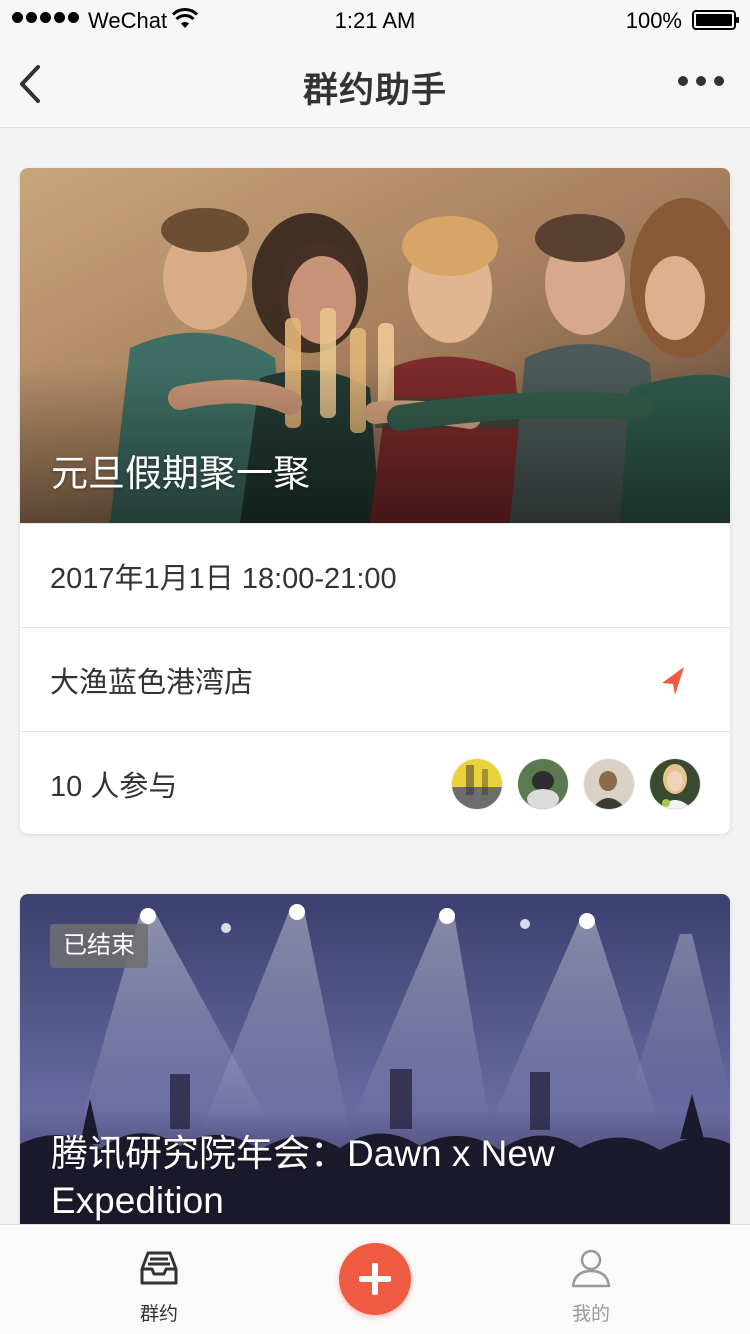 The height and width of the screenshot is (1334, 750). I want to click on event-location: 大渔蓝色港湾店, so click(152, 682).